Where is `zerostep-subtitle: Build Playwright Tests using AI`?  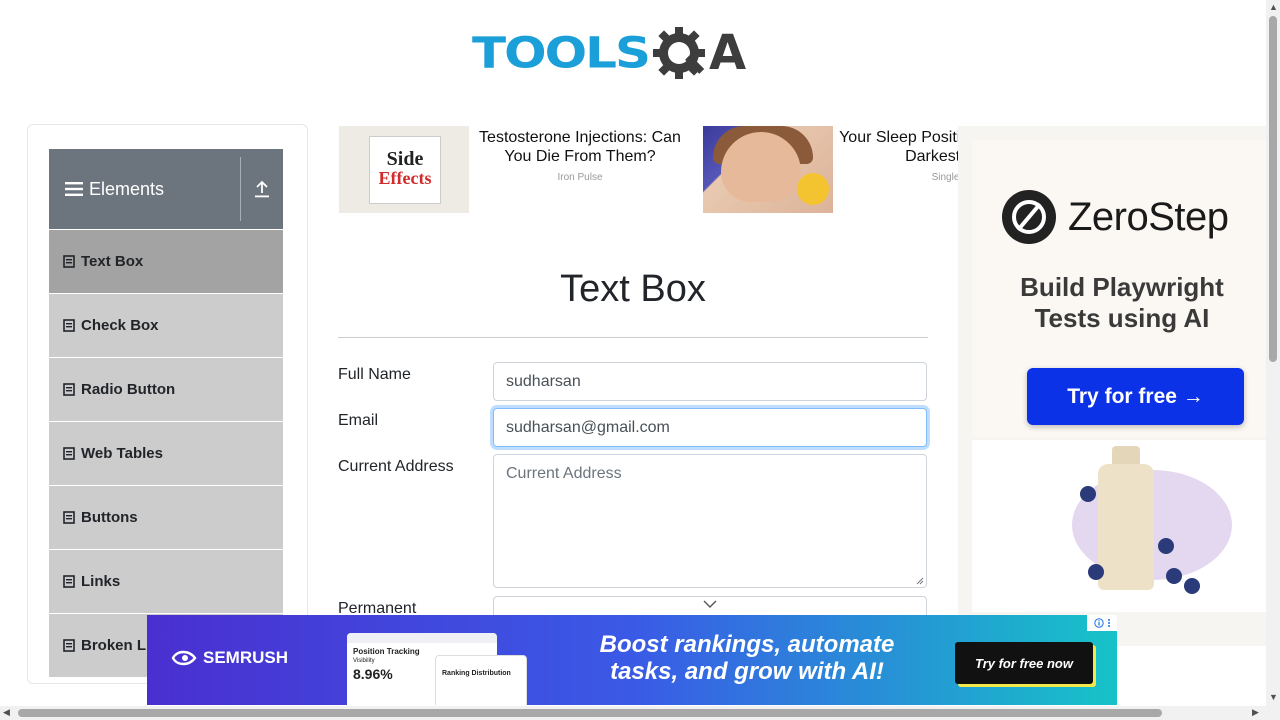
zerostep-subtitle: Build Playwright Tests using AI is located at coordinates (1119, 303).